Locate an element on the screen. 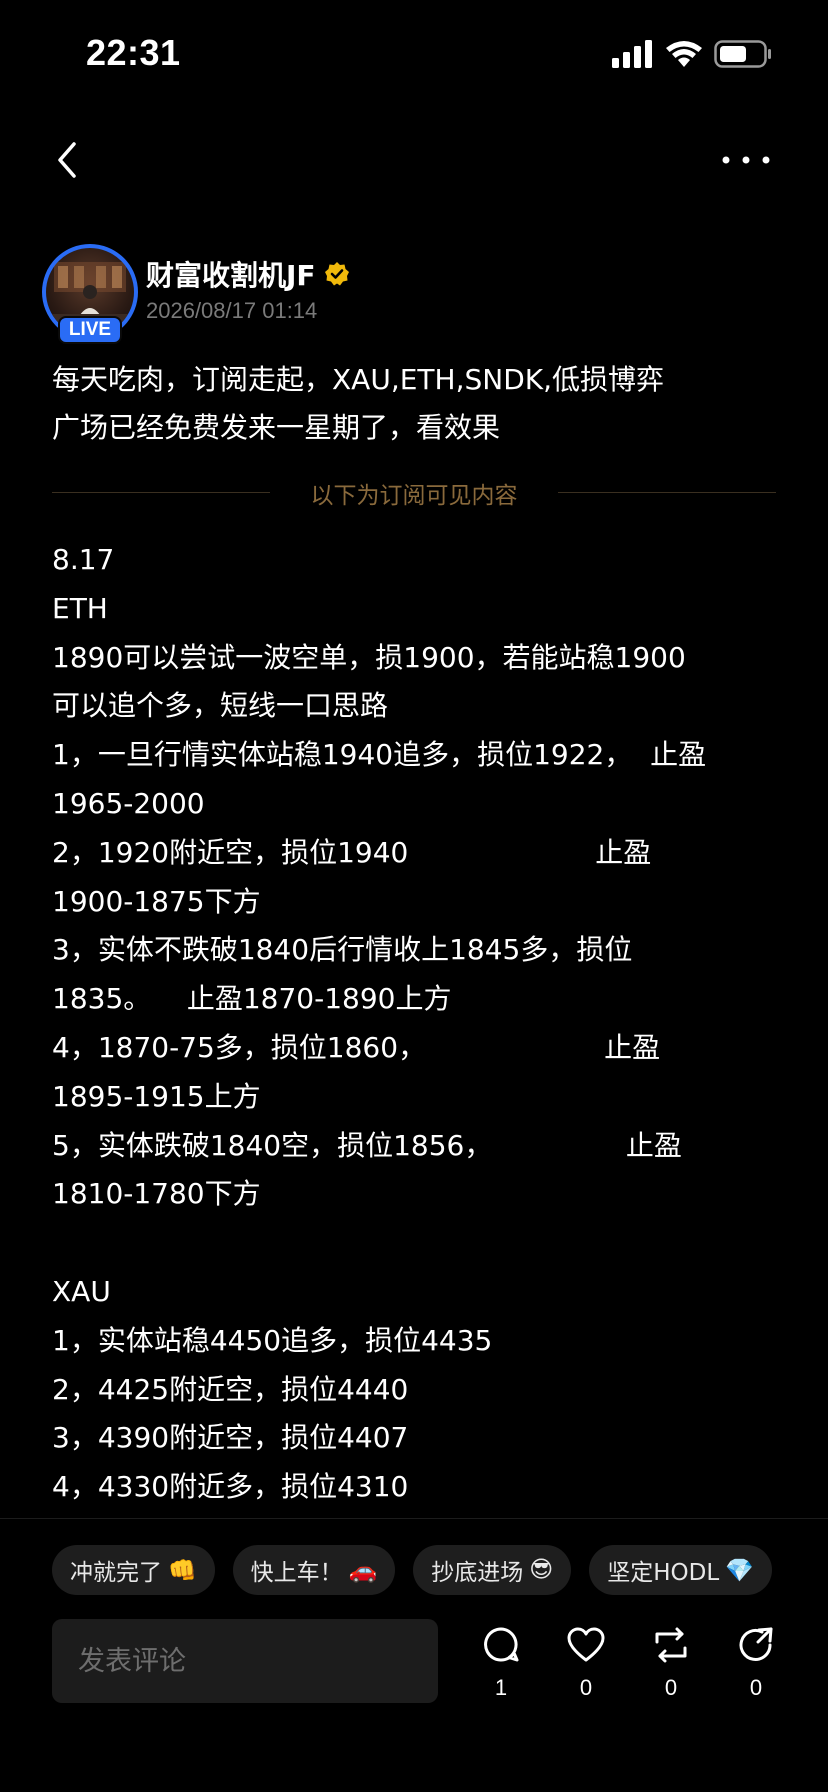  comment-count: 1 is located at coordinates (501, 1687).